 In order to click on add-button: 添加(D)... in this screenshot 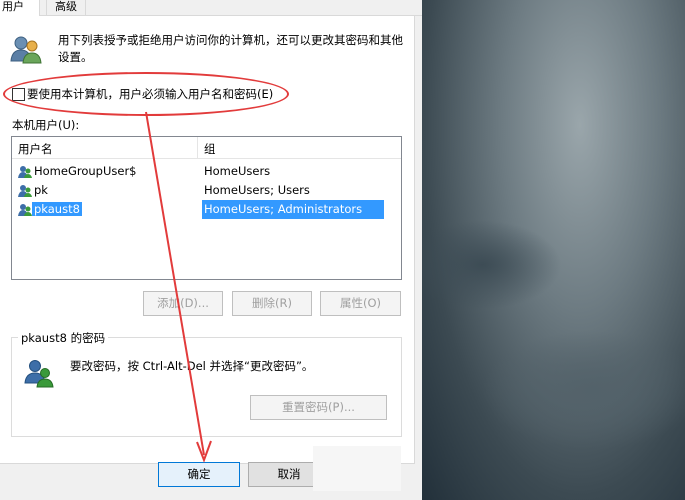, I will do `click(183, 303)`.